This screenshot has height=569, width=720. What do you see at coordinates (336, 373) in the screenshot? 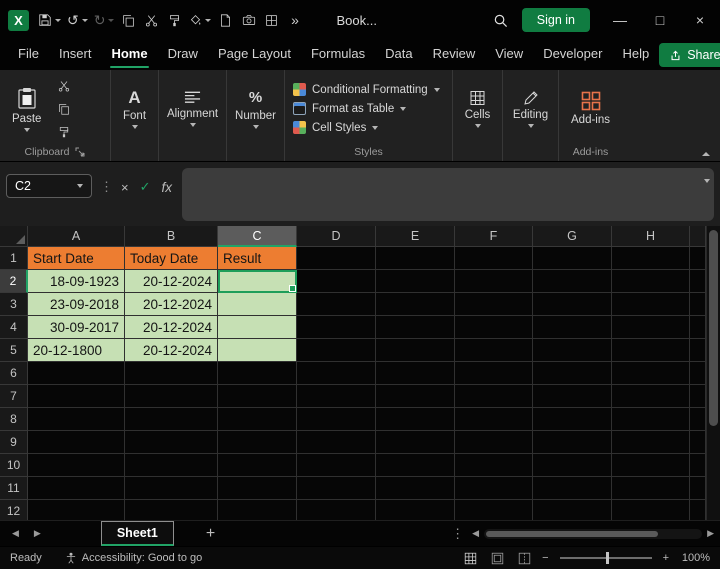
I see `cell-D6` at bounding box center [336, 373].